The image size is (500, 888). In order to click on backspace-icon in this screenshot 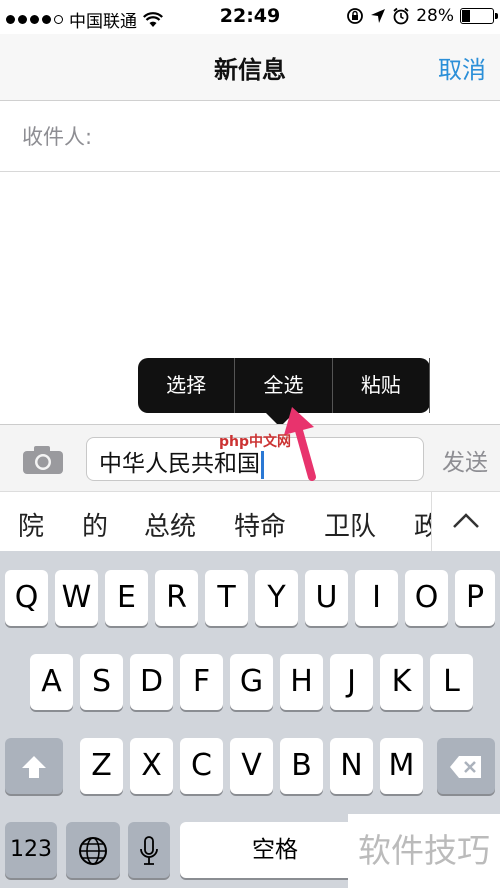, I will do `click(465, 766)`.